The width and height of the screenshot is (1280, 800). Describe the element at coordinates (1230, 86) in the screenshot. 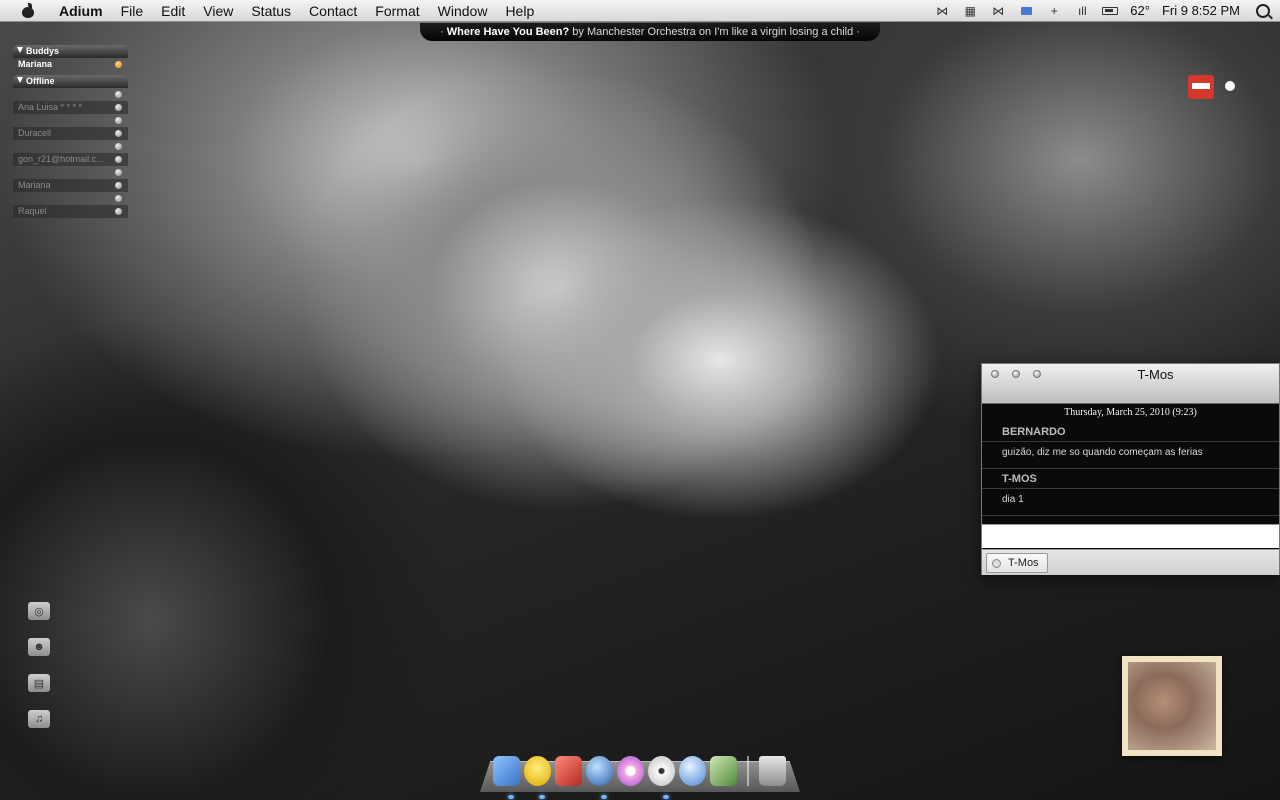

I see `apple-logo-icon` at that location.